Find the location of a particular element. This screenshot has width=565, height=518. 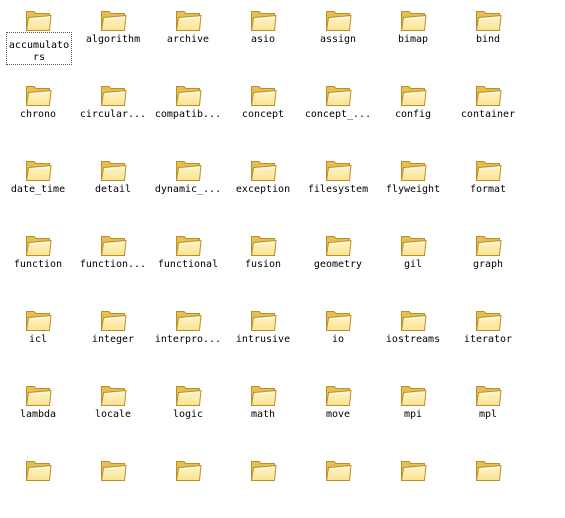

folder-item: io is located at coordinates (338, 334).